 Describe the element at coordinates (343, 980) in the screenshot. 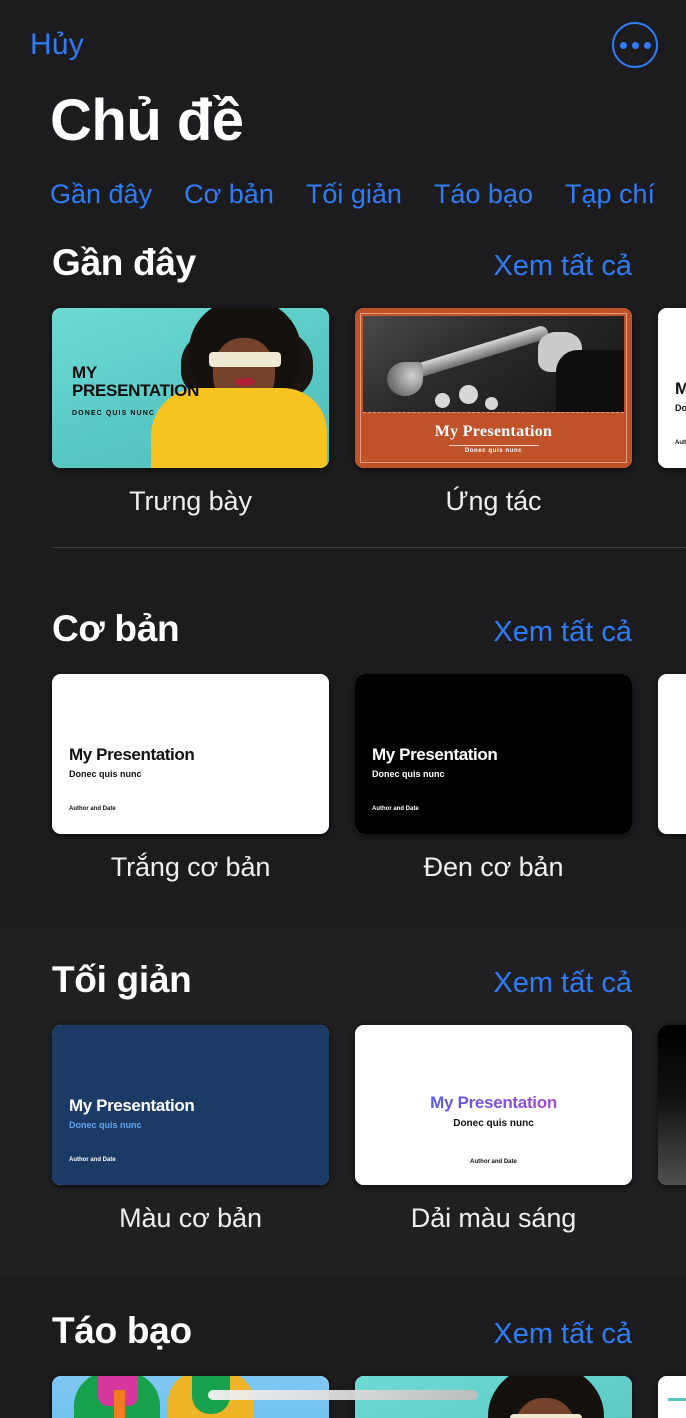

I see `section-header: Tối giản Xem tất cả` at that location.